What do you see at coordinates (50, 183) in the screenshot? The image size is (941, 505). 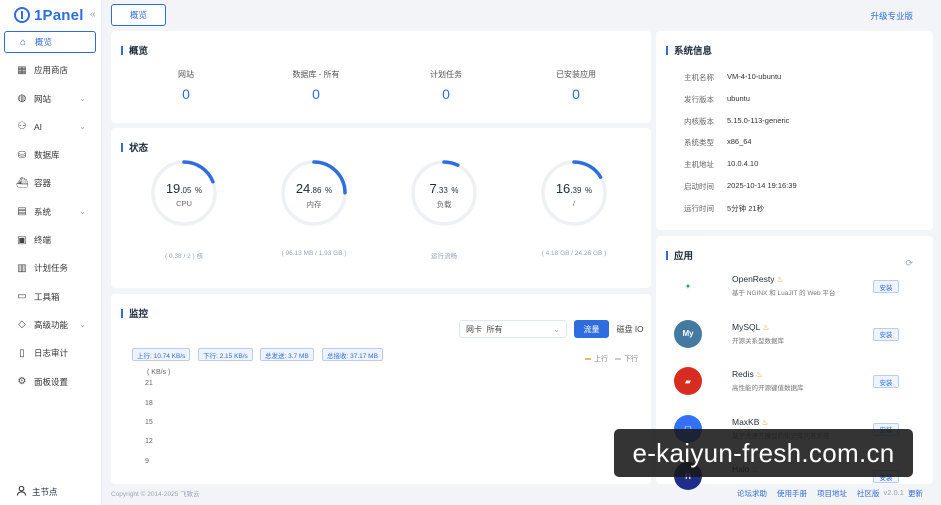 I see `sidebar-item-5: ⛴ 容器` at bounding box center [50, 183].